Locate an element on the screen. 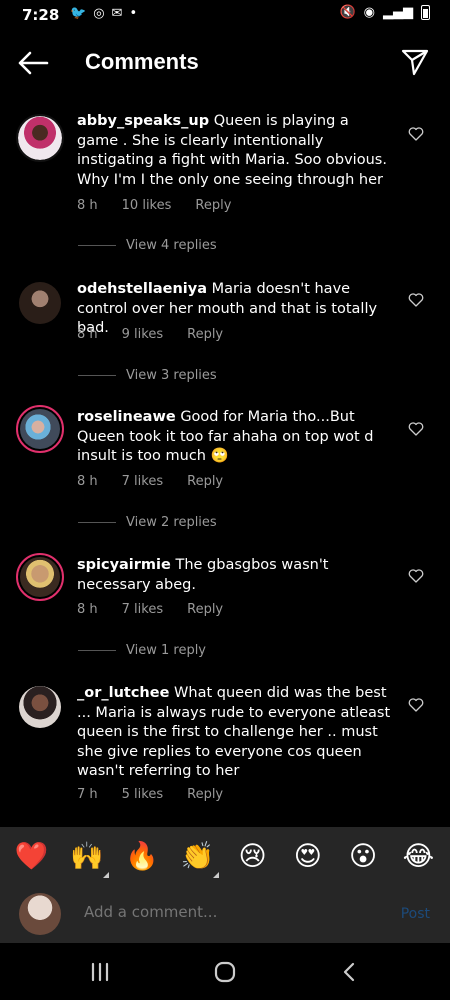 This screenshot has width=450, height=1000. system-navigation-bar is located at coordinates (225, 971).